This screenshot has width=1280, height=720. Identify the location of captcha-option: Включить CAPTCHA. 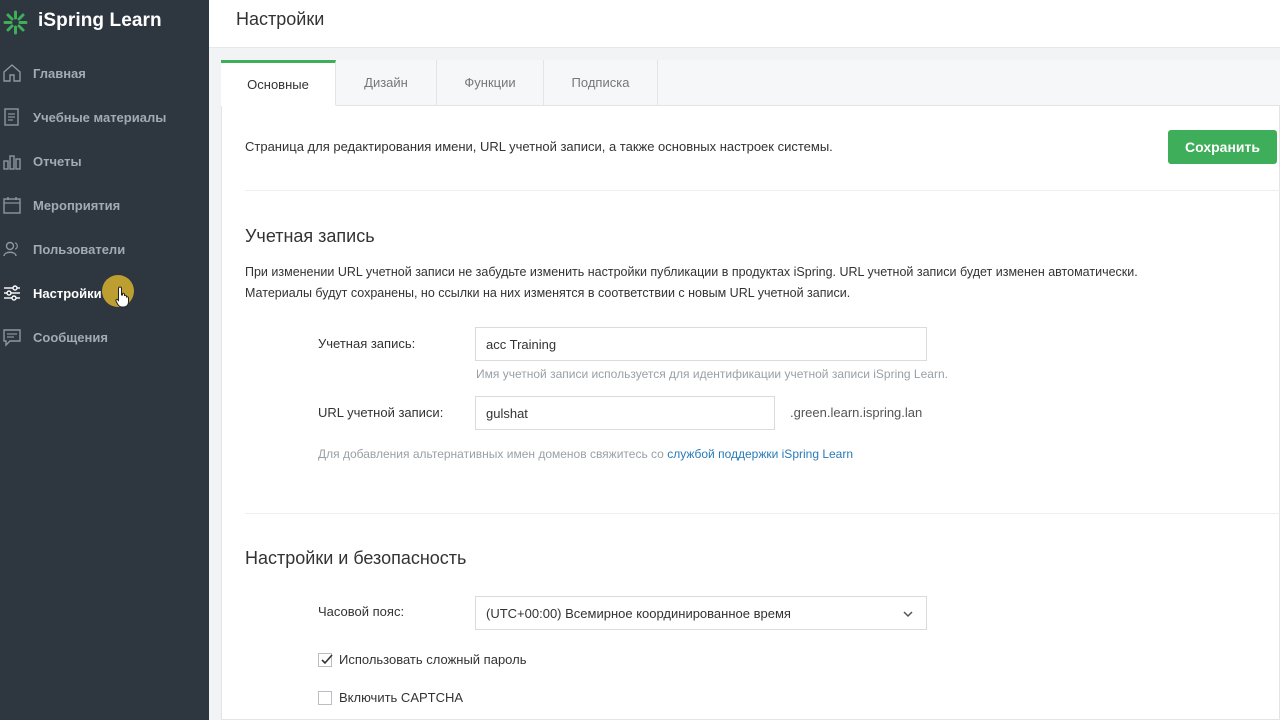
(390, 697).